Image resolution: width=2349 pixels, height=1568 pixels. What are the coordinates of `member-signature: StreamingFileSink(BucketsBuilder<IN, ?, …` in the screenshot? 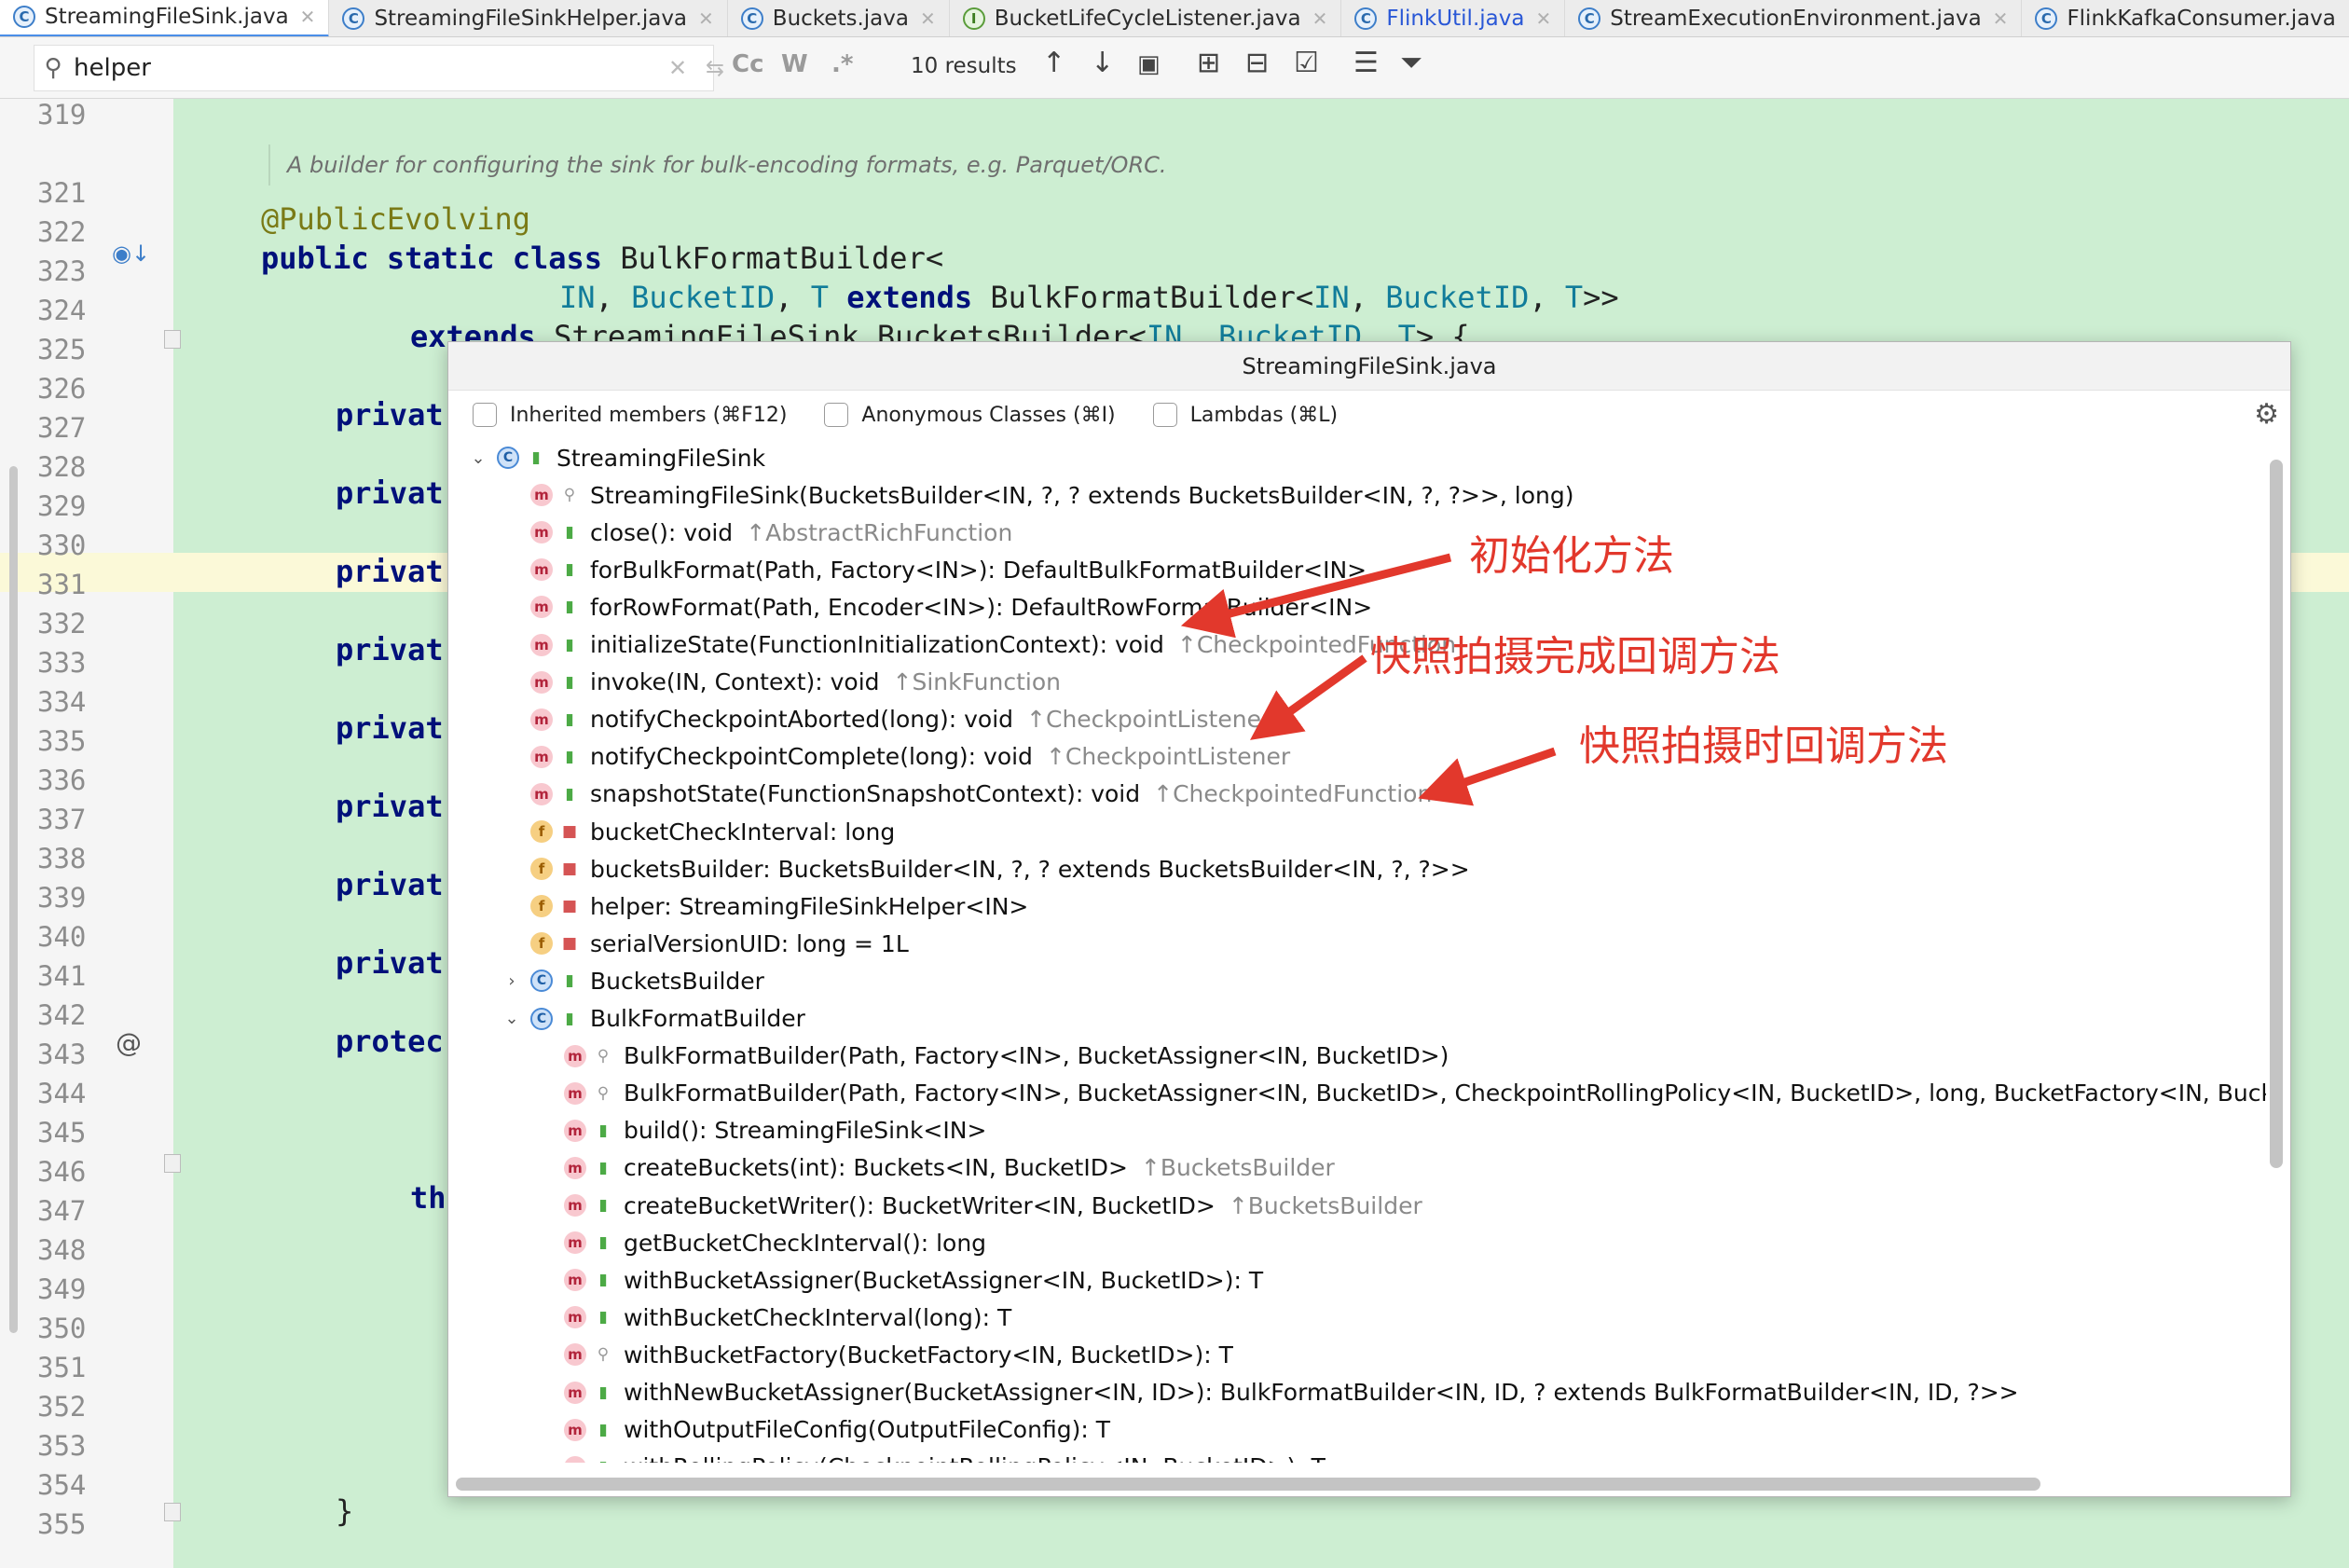 It's located at (1082, 495).